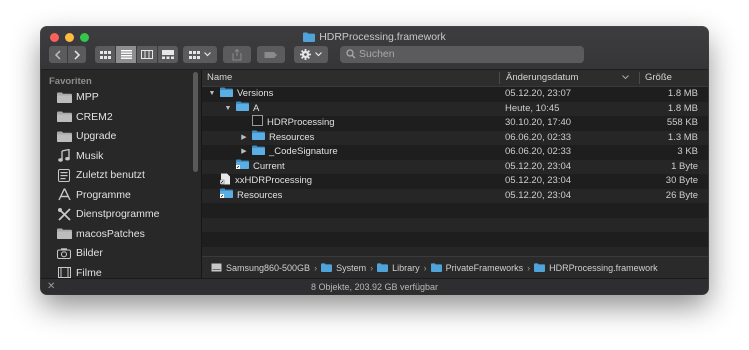 The width and height of the screenshot is (749, 350). I want to click on group-by-icon, so click(194, 54).